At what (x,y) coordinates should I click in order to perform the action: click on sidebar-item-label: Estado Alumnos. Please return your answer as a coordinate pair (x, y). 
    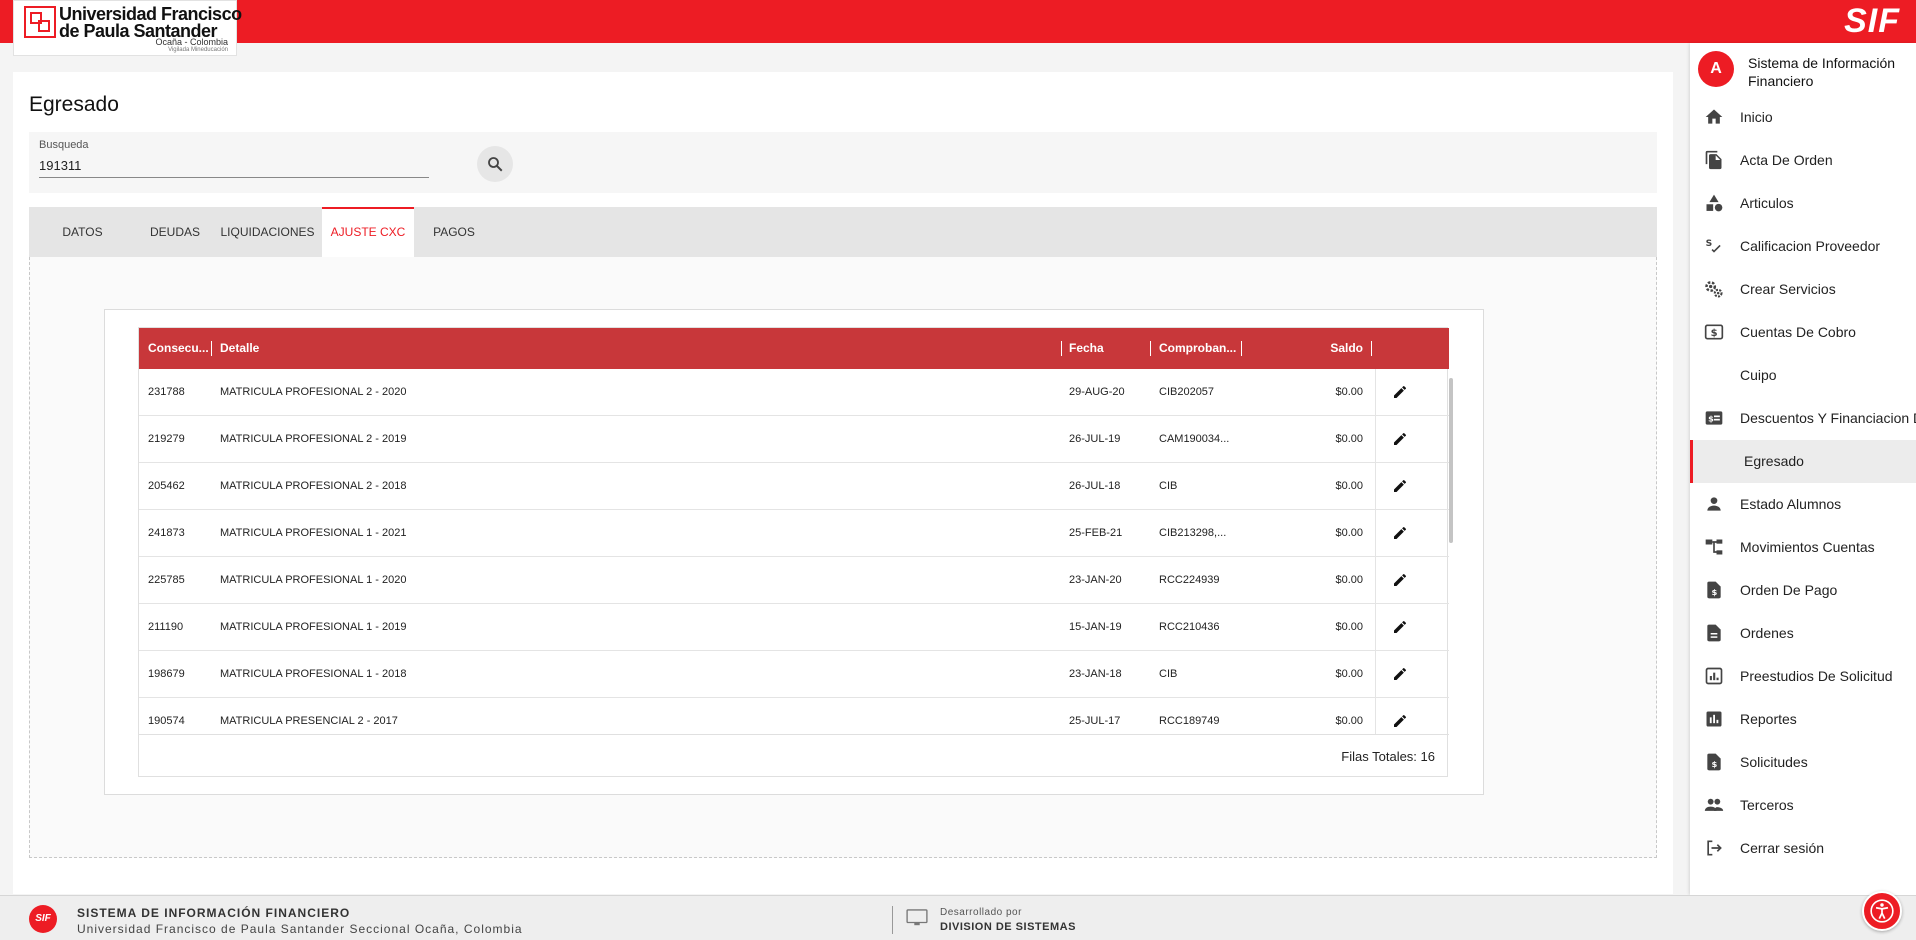
    Looking at the image, I should click on (1791, 504).